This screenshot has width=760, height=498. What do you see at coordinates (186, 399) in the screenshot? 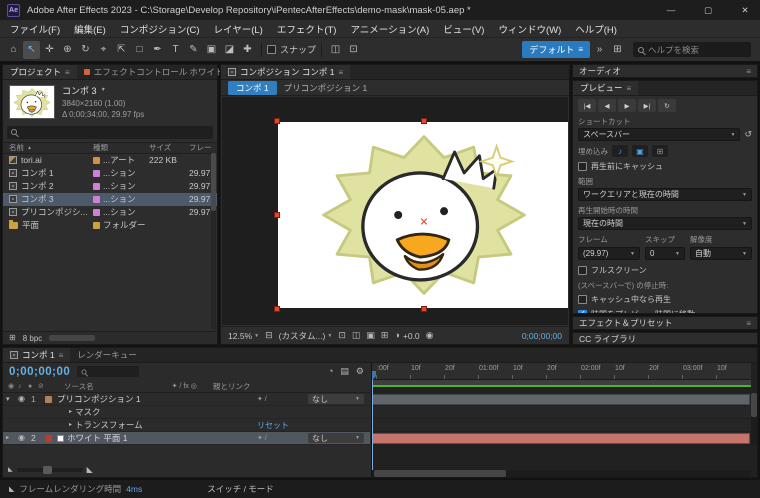
I see `layer-row-precomp: ▾ ◉ 1 プリコンポジション 1 ✦ / なし ▼` at bounding box center [186, 399].